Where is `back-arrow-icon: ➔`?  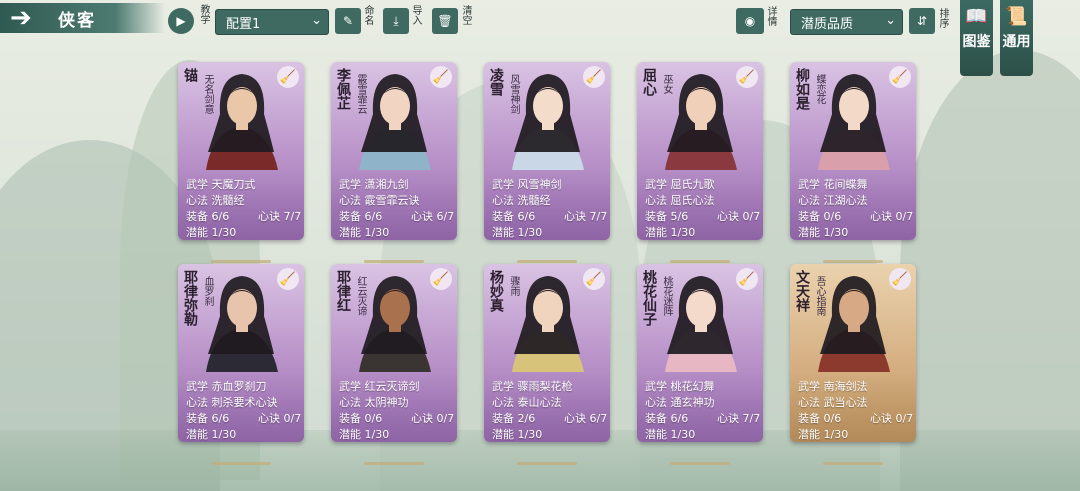 back-arrow-icon: ➔ is located at coordinates (27, 18).